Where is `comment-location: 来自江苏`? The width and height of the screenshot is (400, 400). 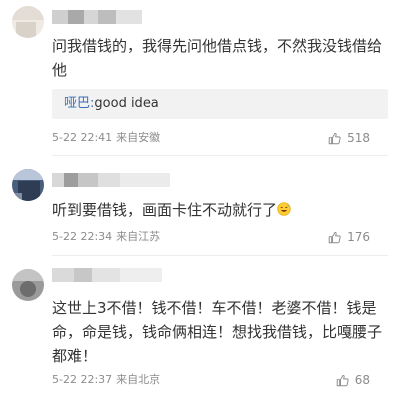
comment-location: 来自江苏 is located at coordinates (138, 236).